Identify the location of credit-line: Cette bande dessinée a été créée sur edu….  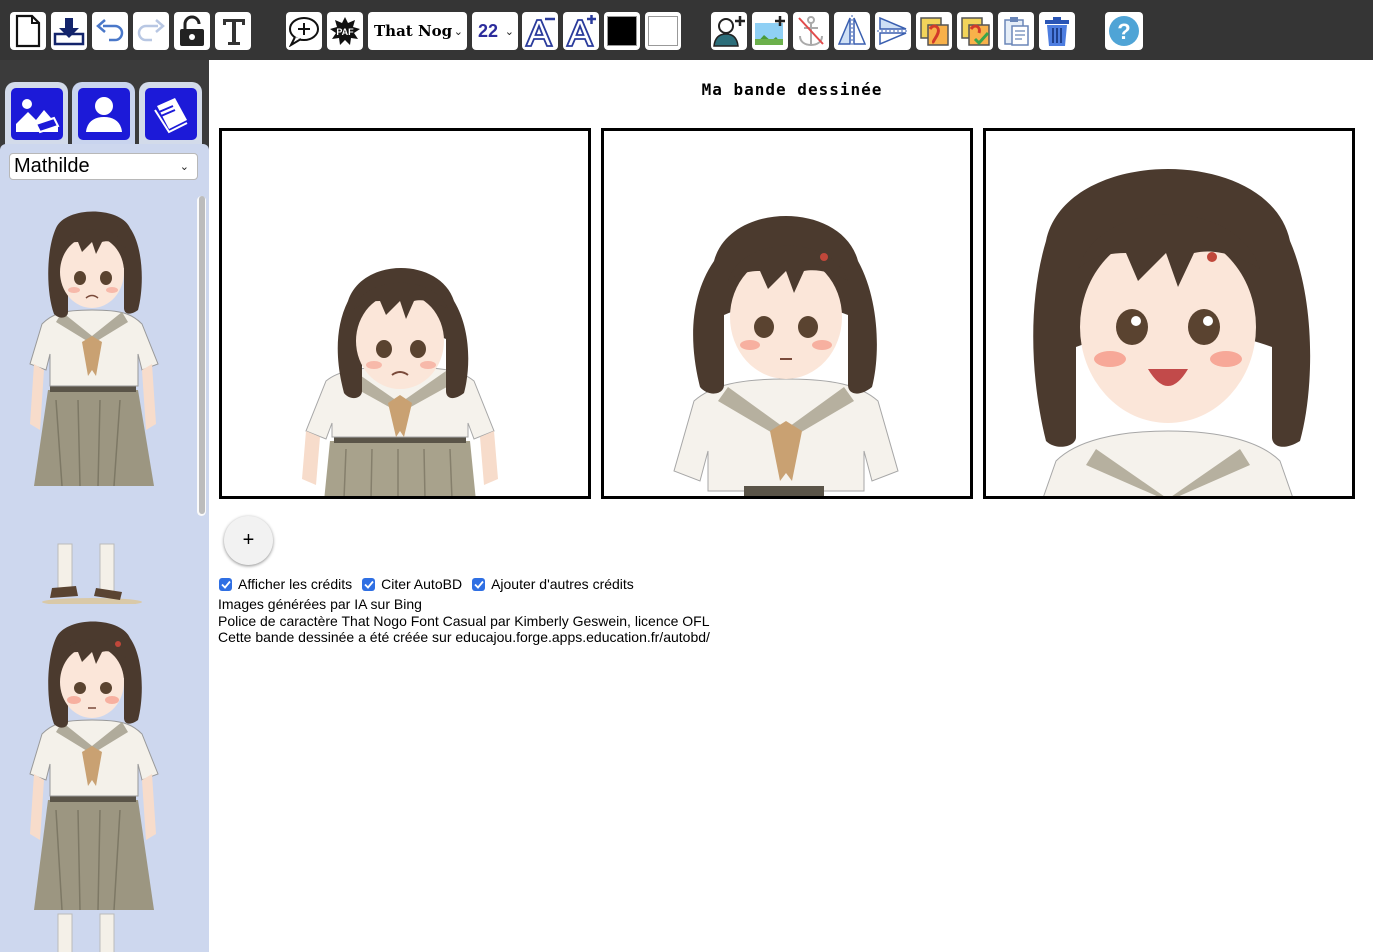
(464, 637).